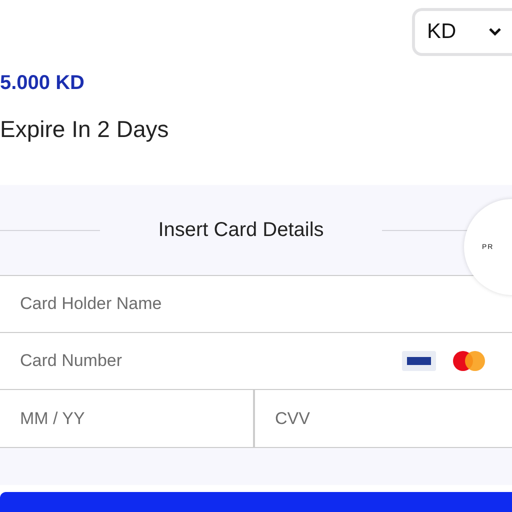 The width and height of the screenshot is (512, 512). I want to click on input-field: Card Holder Name, so click(258, 304).